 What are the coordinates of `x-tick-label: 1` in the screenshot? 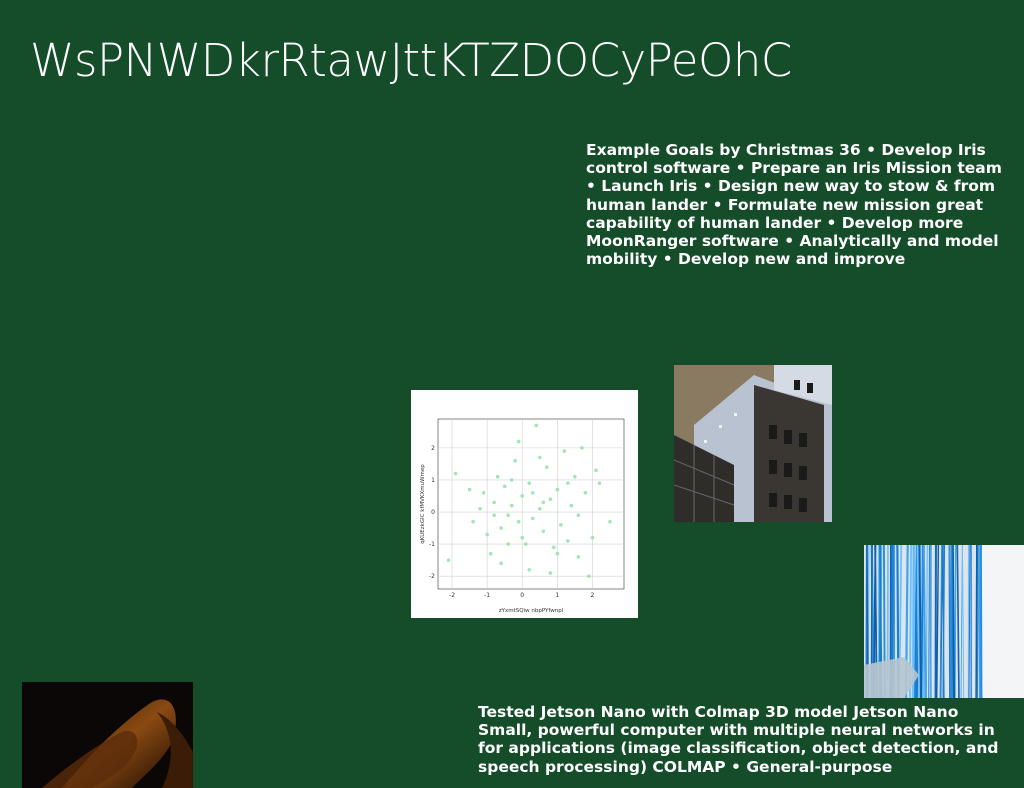 It's located at (557, 595).